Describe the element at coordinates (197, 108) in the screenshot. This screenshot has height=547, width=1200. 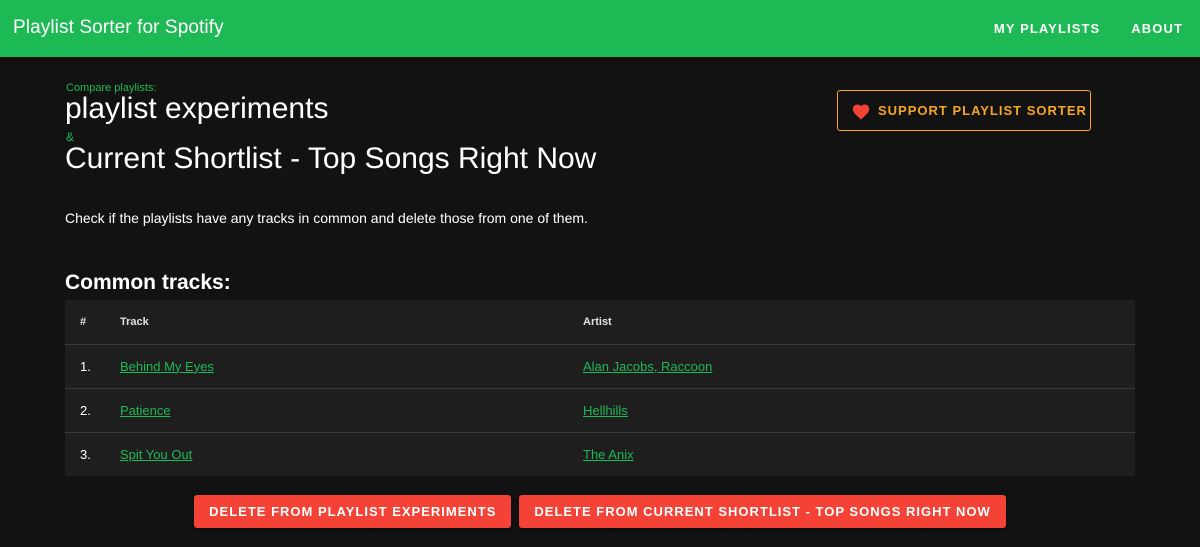
I see `playlist-1-title: playlist experiments` at that location.